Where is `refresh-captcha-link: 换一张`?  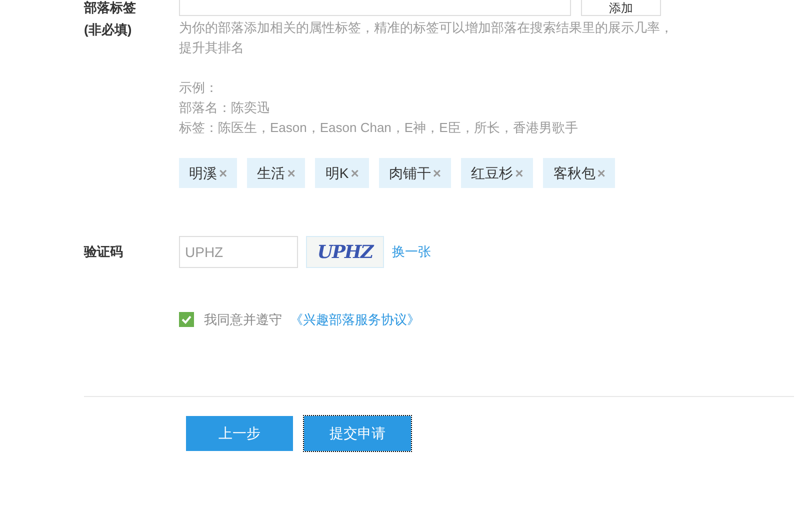
refresh-captcha-link: 换一张 is located at coordinates (411, 252).